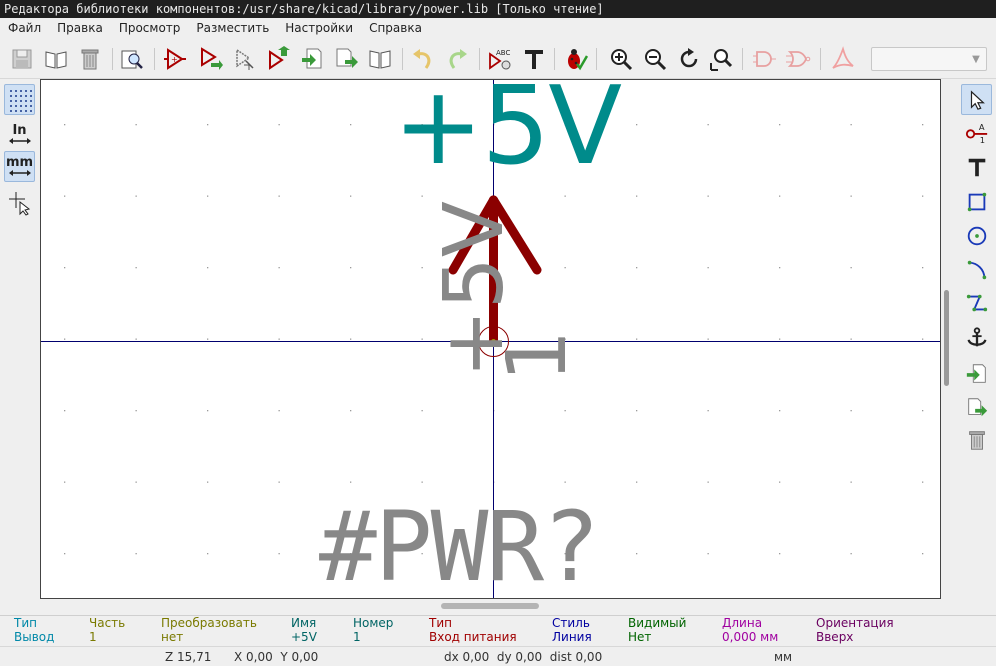 This screenshot has height=666, width=996. I want to click on grid-icon, so click(20, 100).